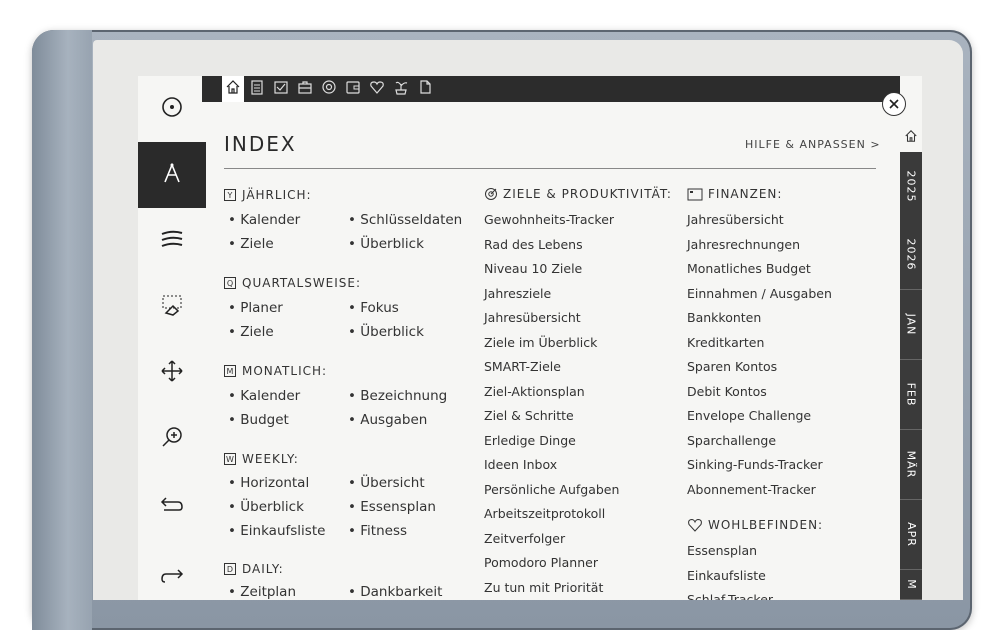 The width and height of the screenshot is (1000, 630). Describe the element at coordinates (397, 396) in the screenshot. I see `link-monthly-labeling: • Bezeichnung` at that location.